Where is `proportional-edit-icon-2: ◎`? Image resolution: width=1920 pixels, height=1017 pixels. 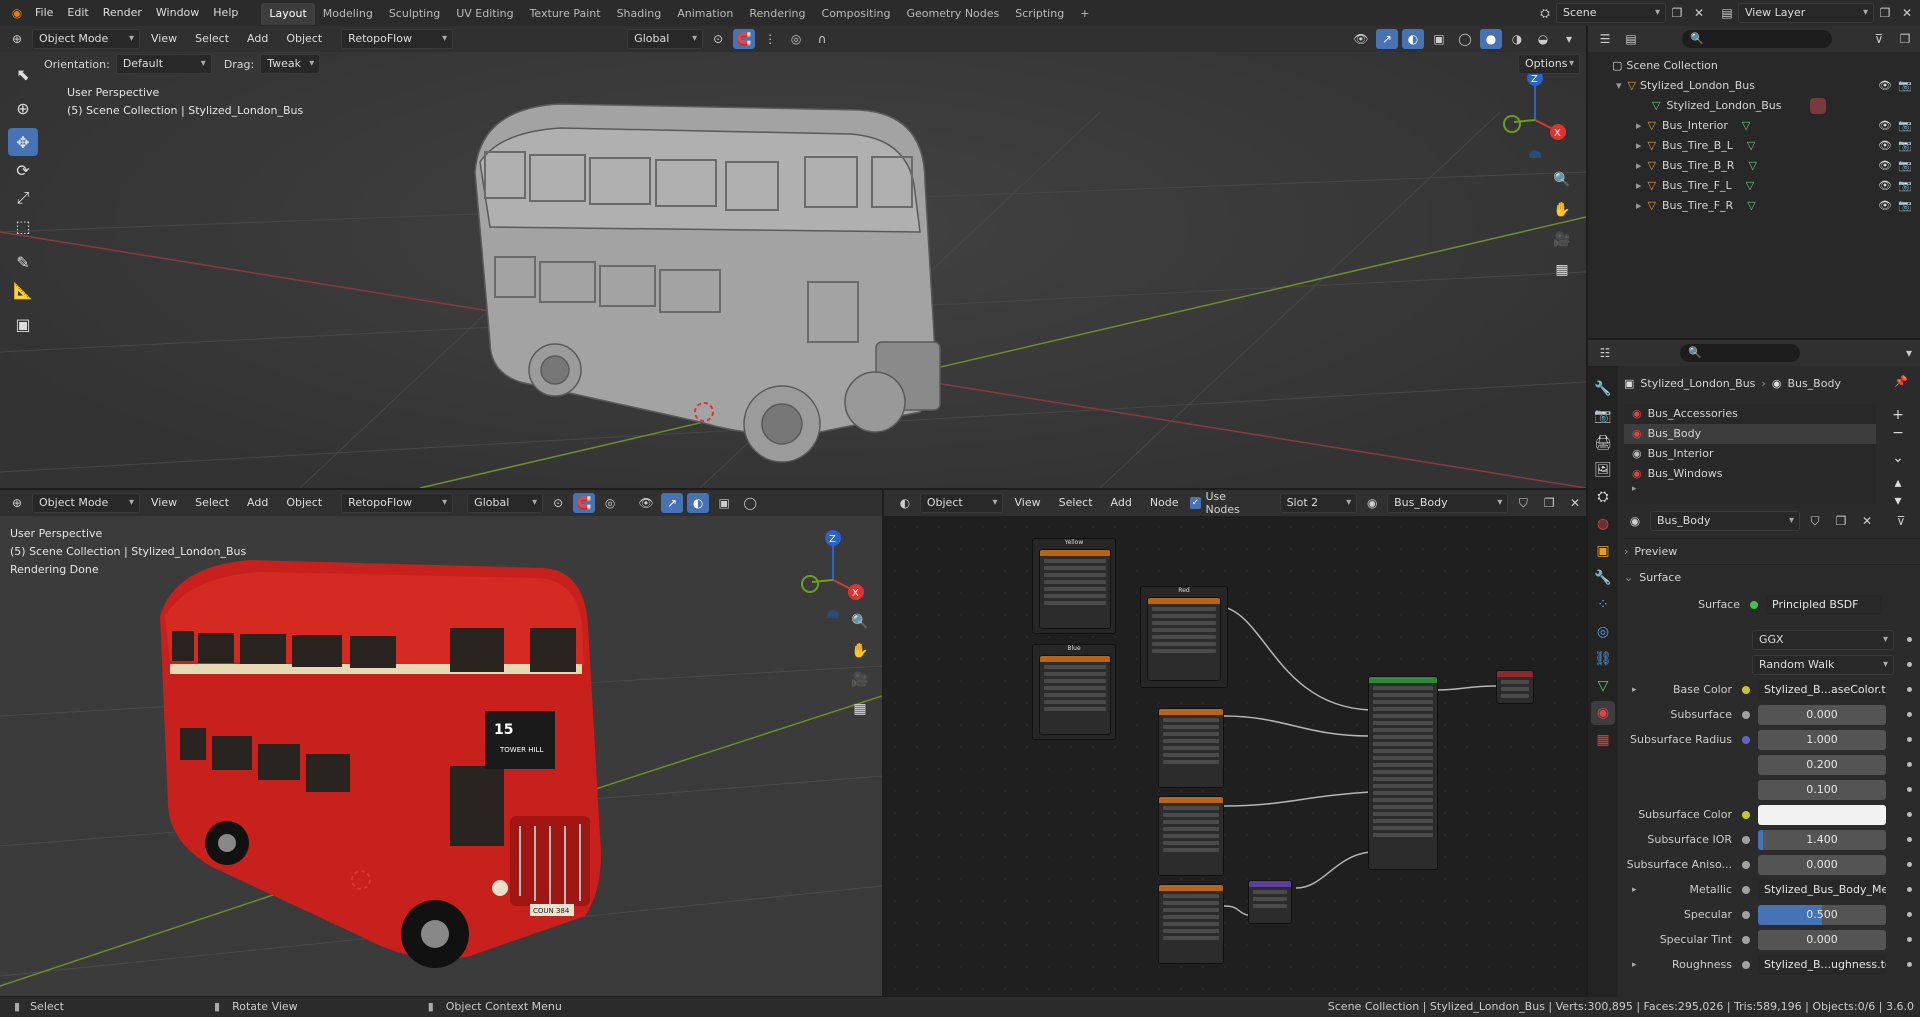 proportional-edit-icon-2: ◎ is located at coordinates (610, 503).